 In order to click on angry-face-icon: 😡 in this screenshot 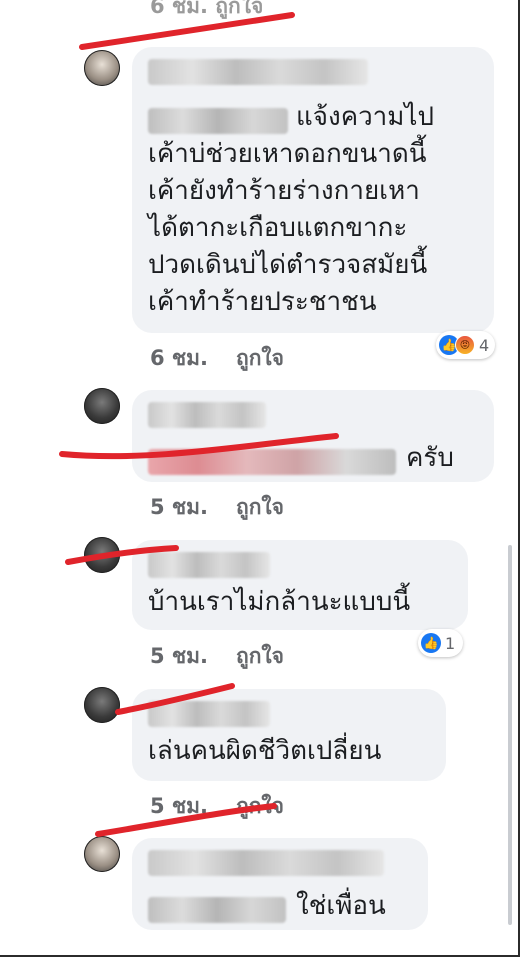, I will do `click(465, 345)`.